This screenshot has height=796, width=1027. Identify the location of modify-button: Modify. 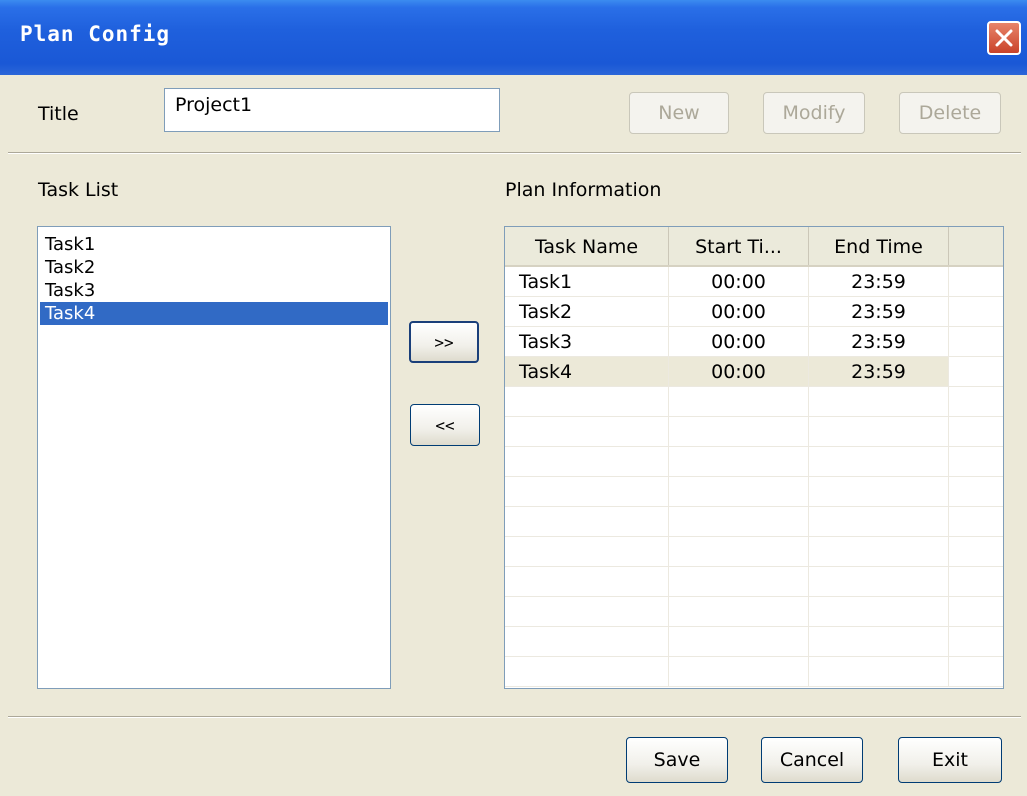
(814, 113).